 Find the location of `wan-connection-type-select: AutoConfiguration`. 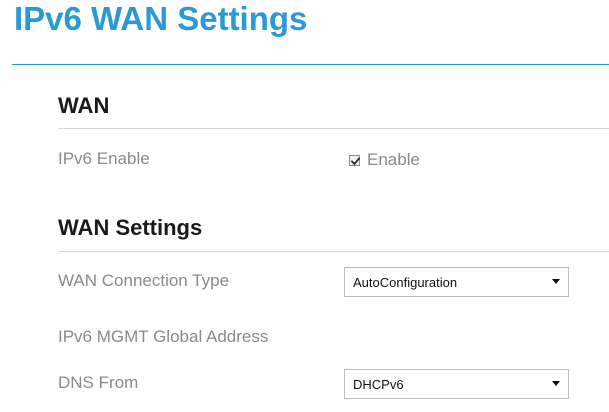

wan-connection-type-select: AutoConfiguration is located at coordinates (456, 282).